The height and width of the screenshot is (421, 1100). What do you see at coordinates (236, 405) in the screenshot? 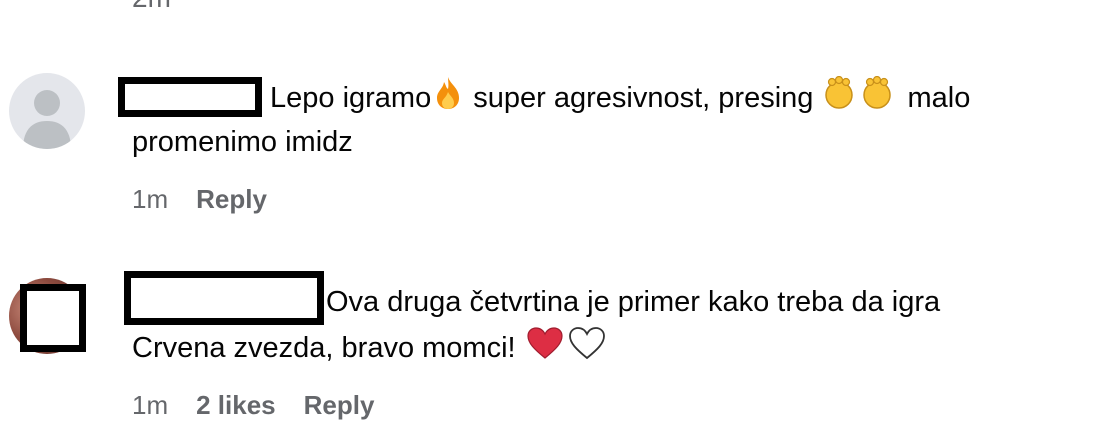
I see `likes-count: 2 likes` at bounding box center [236, 405].